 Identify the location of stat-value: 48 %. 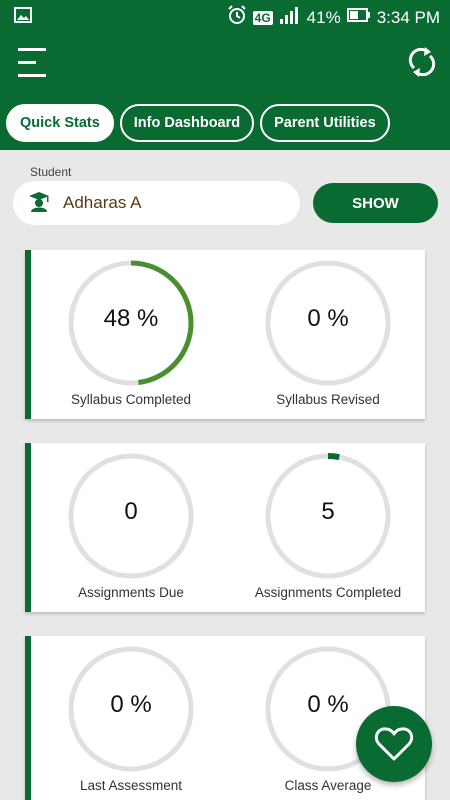
(131, 318).